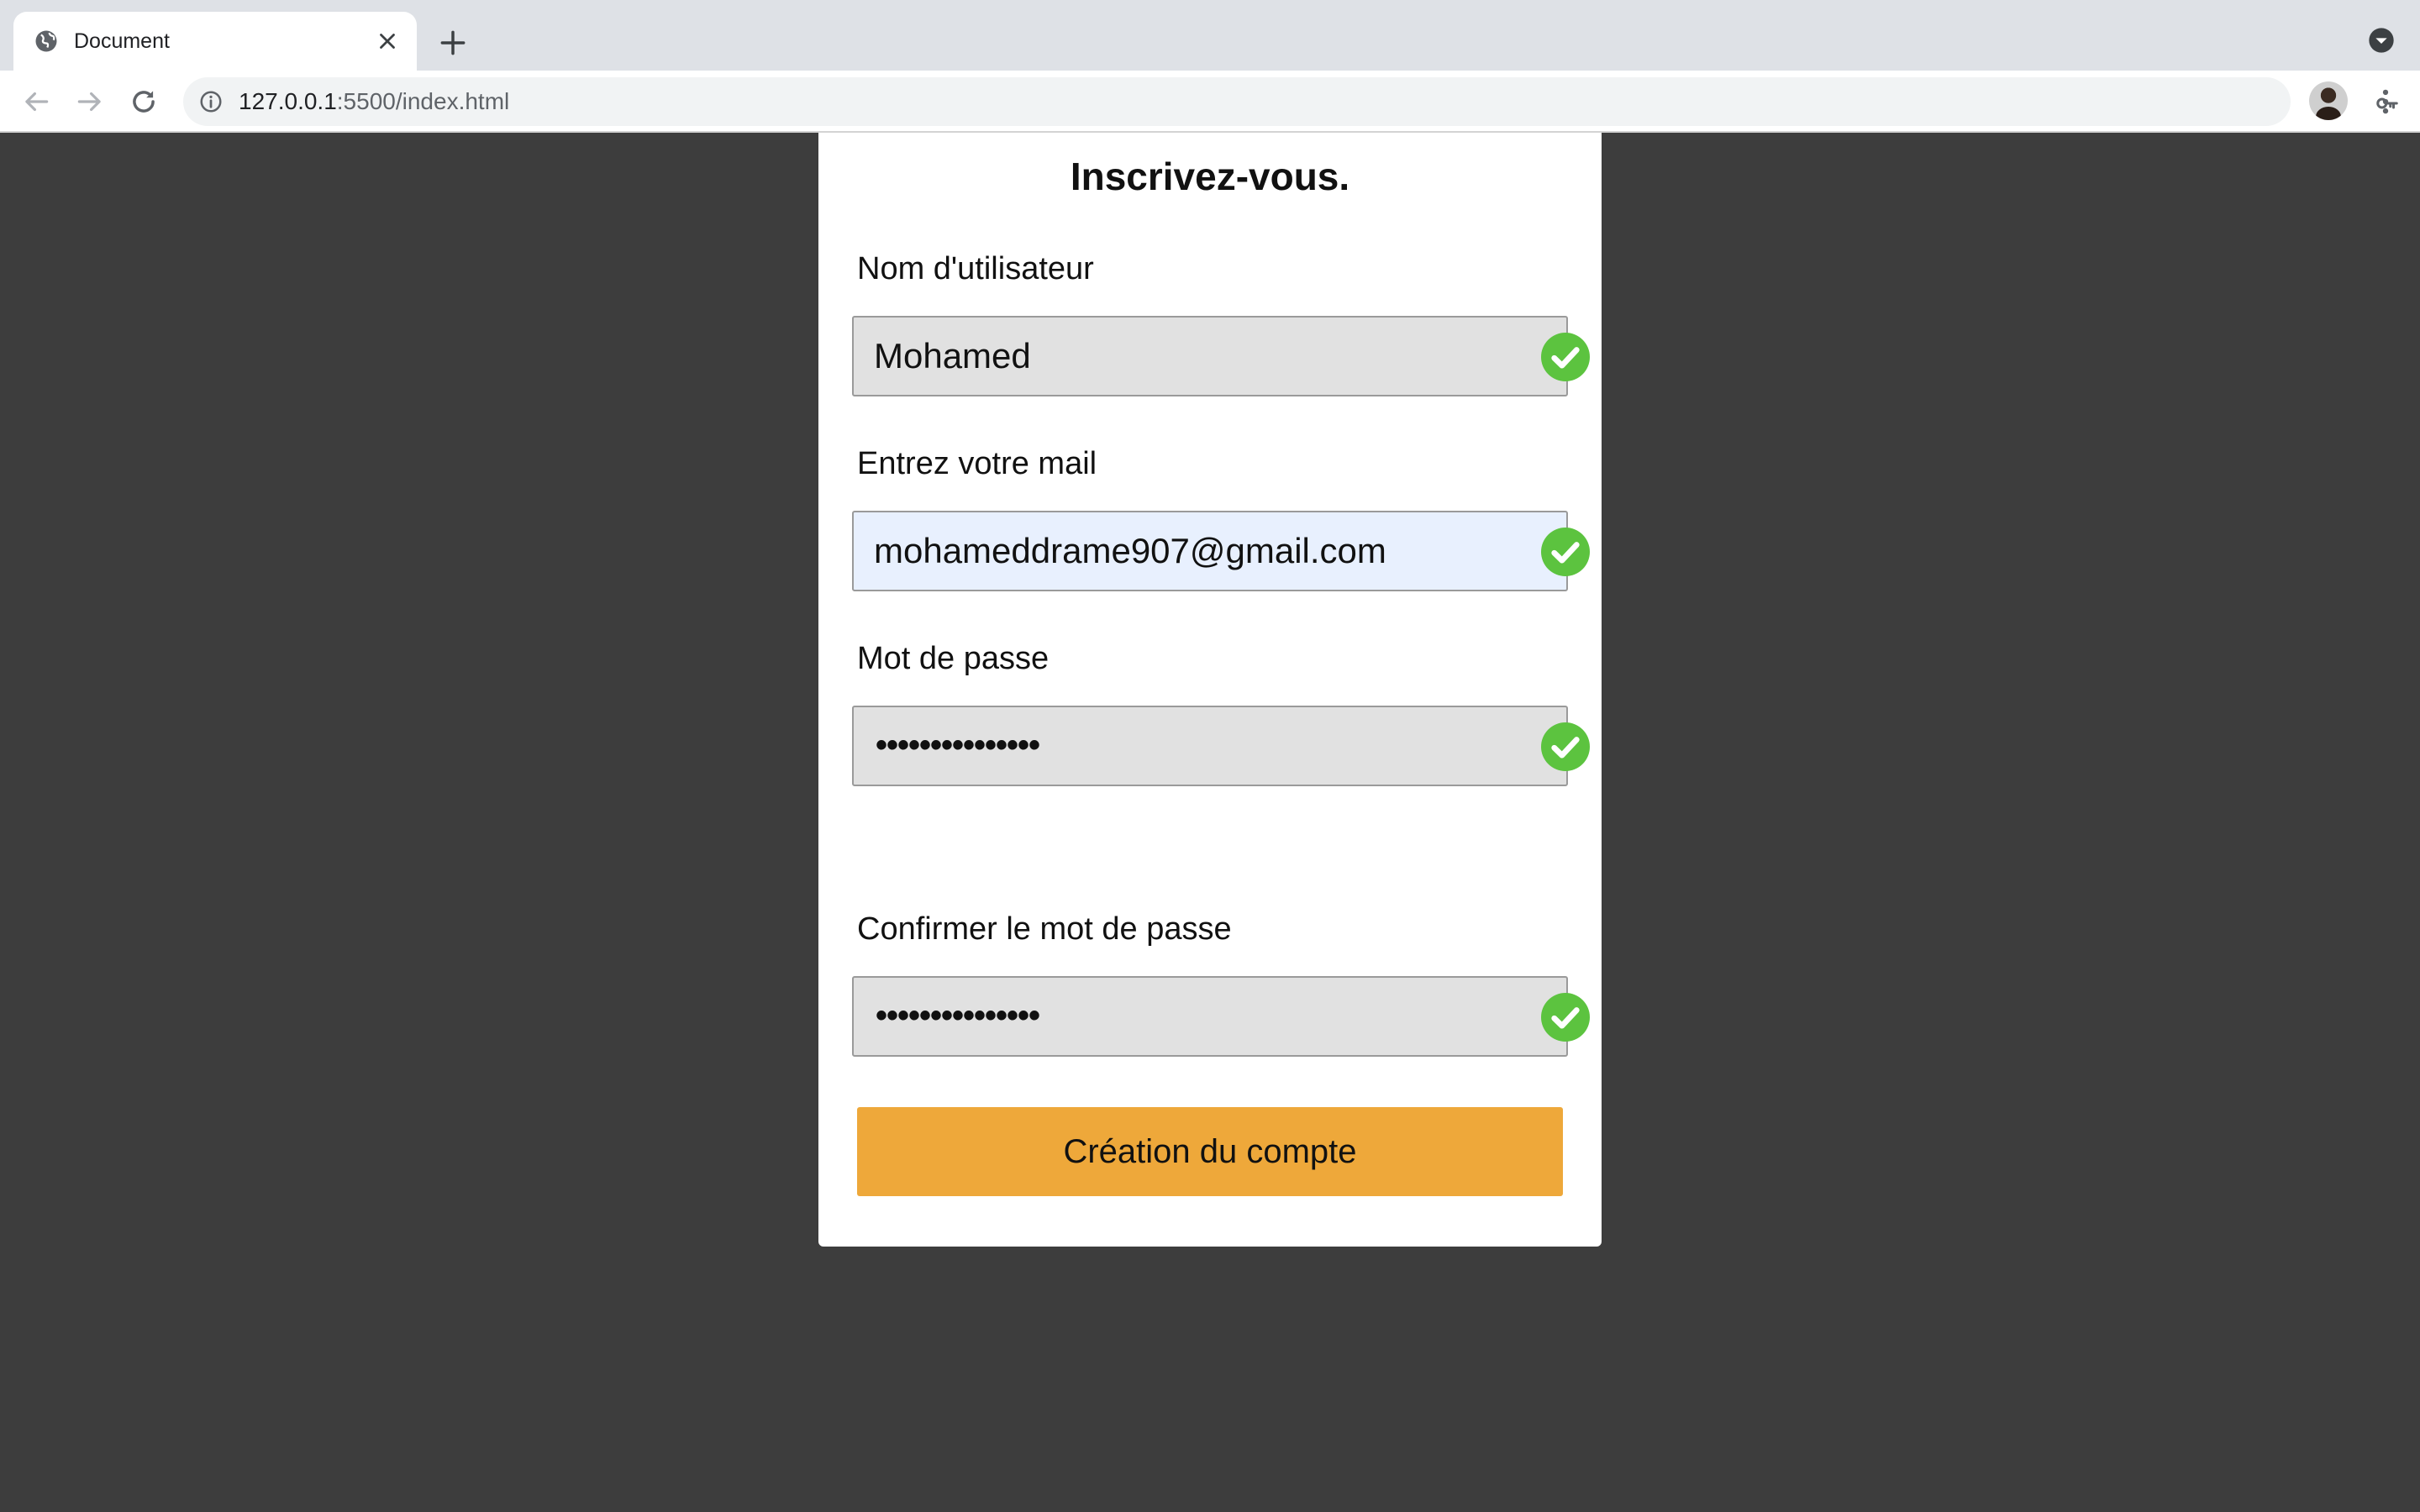 The image size is (2420, 1512). Describe the element at coordinates (144, 102) in the screenshot. I see `reload-icon` at that location.